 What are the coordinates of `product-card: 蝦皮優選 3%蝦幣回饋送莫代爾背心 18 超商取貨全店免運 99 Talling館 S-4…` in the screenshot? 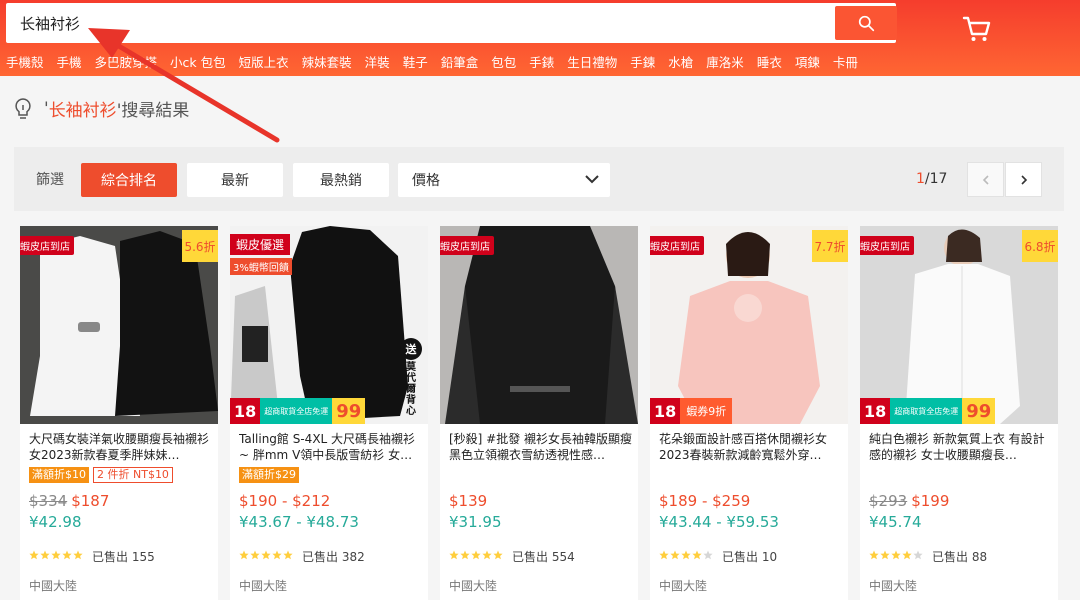 It's located at (329, 413).